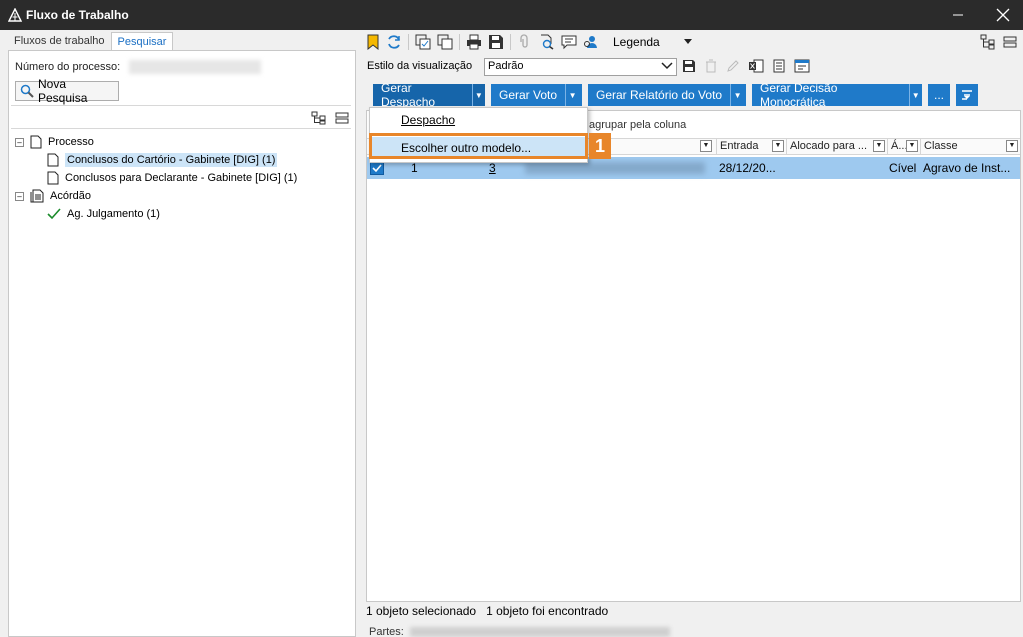  What do you see at coordinates (342, 118) in the screenshot?
I see `collapse-tree-icon` at bounding box center [342, 118].